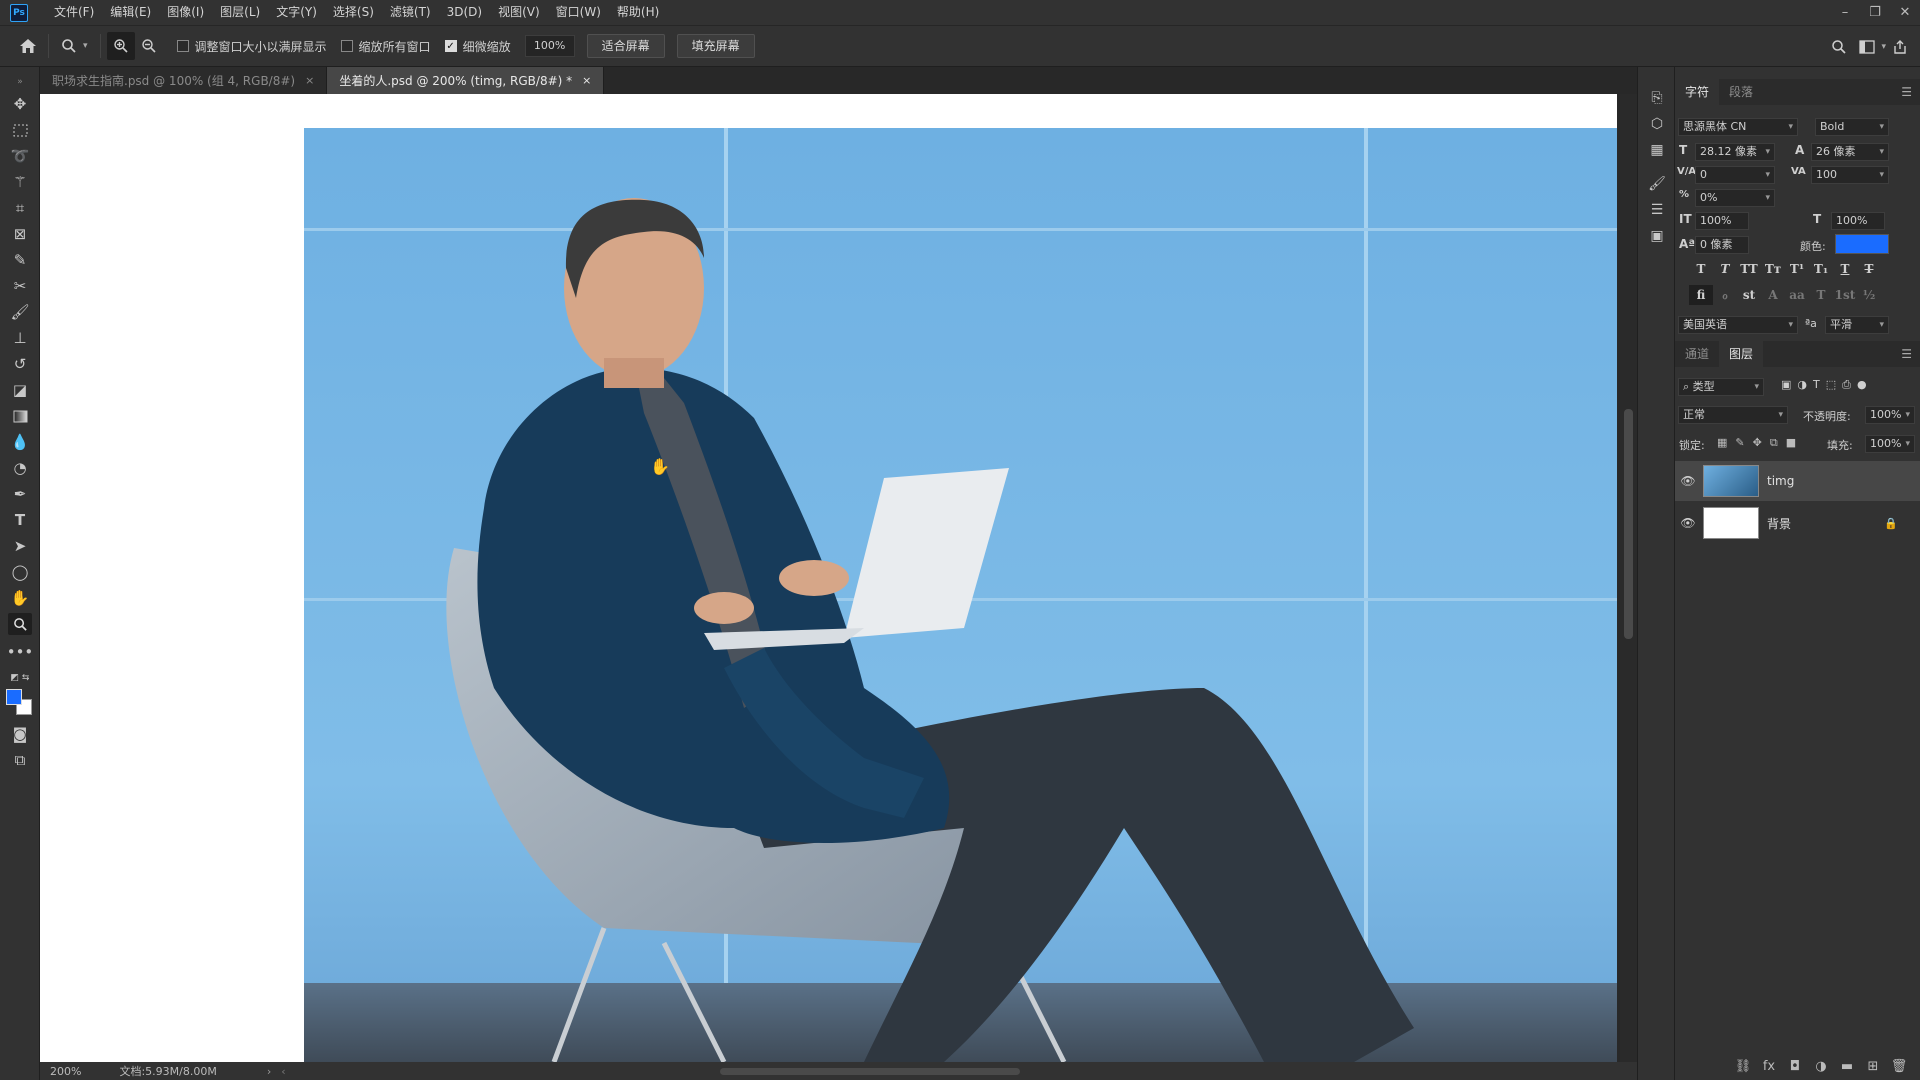  What do you see at coordinates (1657, 124) in the screenshot?
I see `3d-panel-icon: ⬡` at bounding box center [1657, 124].